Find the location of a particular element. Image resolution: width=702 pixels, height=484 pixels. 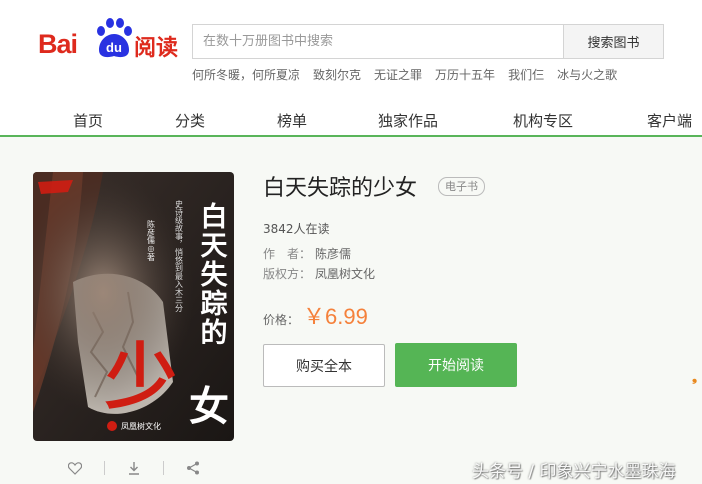

logo-paw-text: du is located at coordinates (114, 47).